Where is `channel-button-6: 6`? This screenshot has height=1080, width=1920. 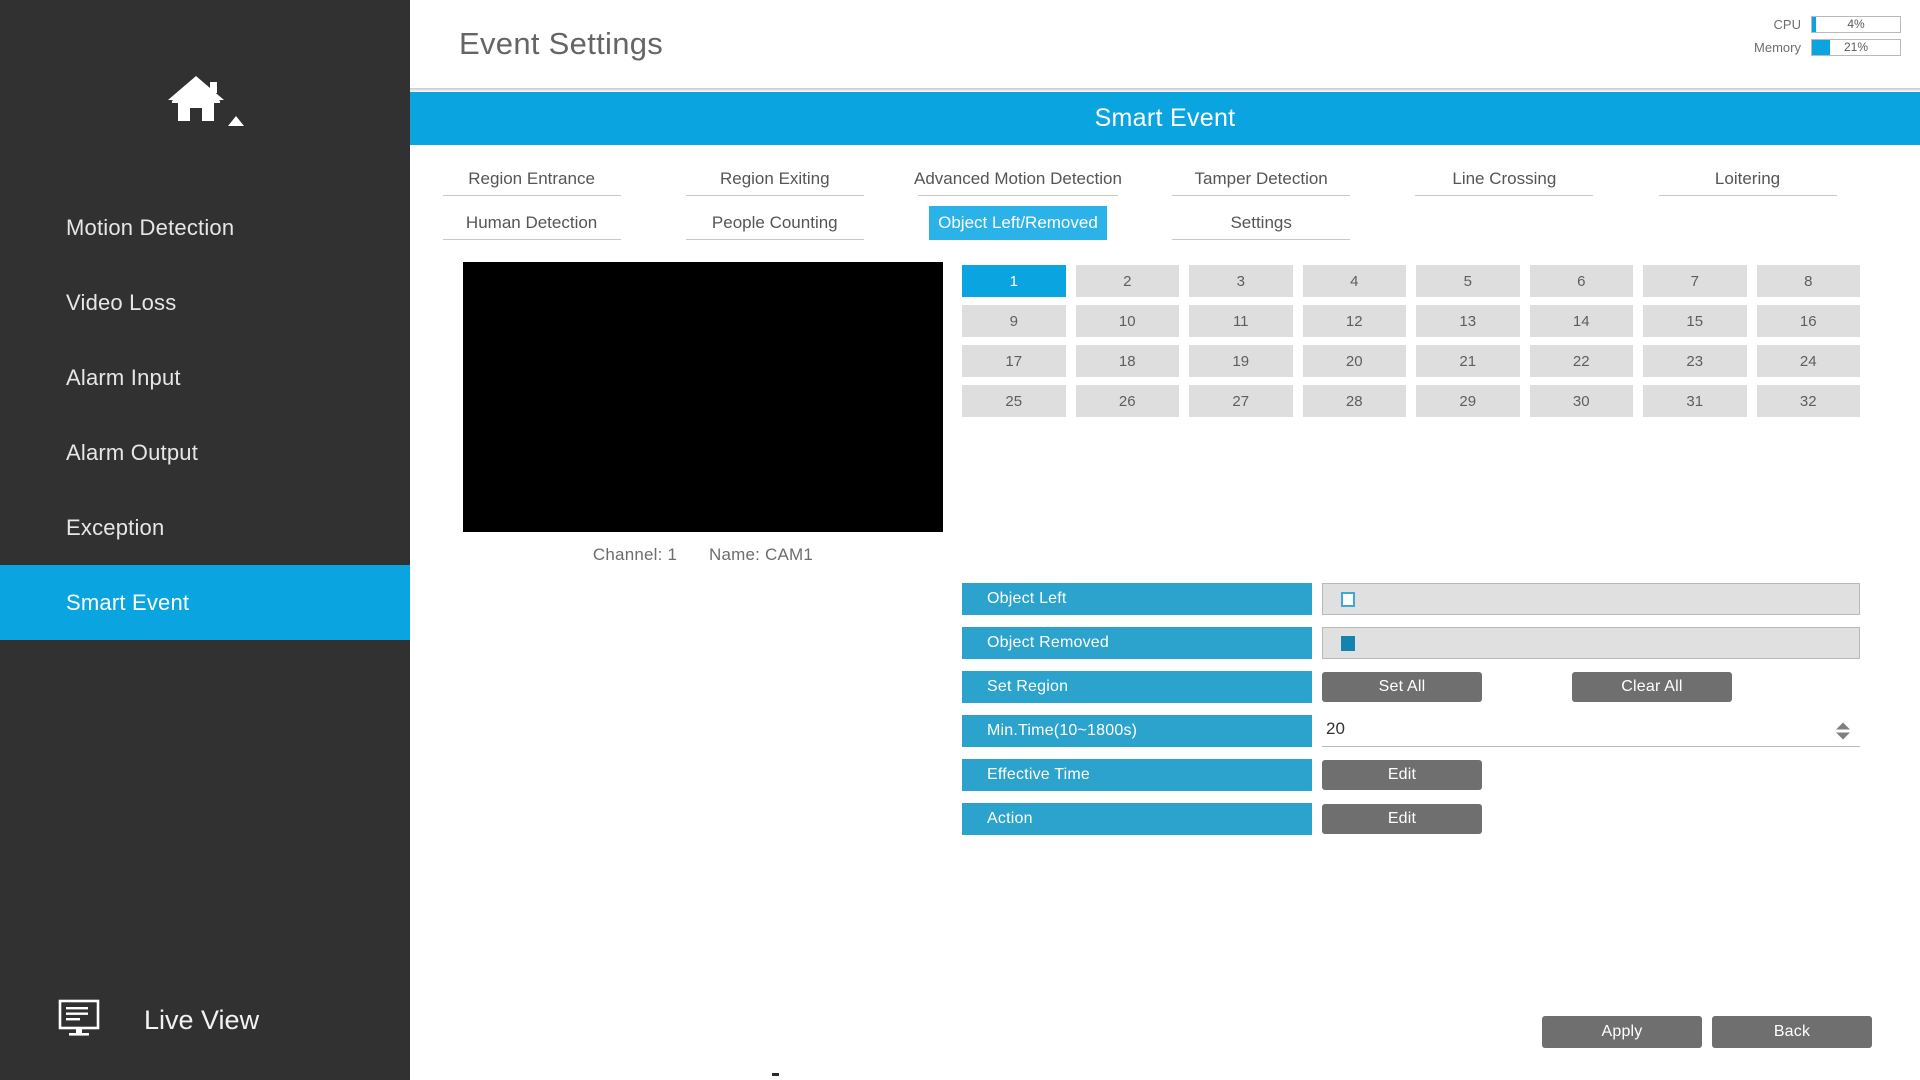 channel-button-6: 6 is located at coordinates (1581, 281).